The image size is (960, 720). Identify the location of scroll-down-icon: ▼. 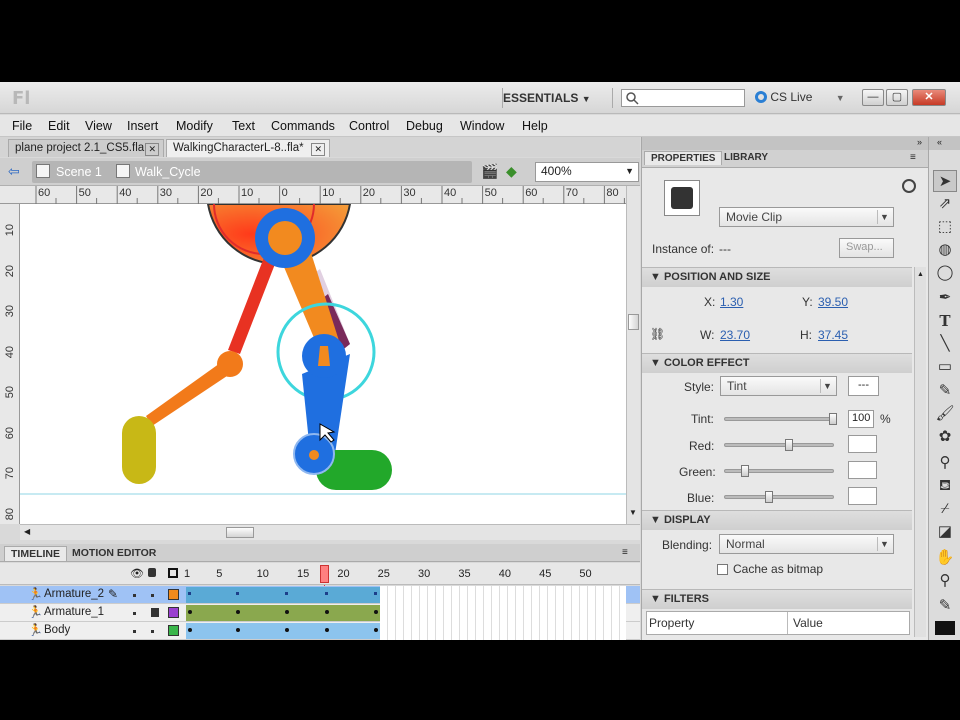
(633, 512).